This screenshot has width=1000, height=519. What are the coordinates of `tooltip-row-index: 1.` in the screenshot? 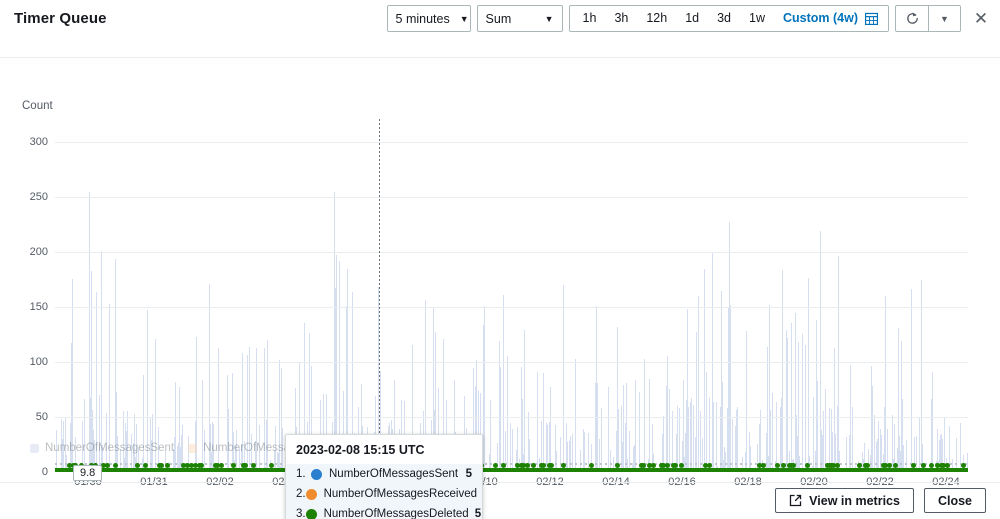 It's located at (301, 474).